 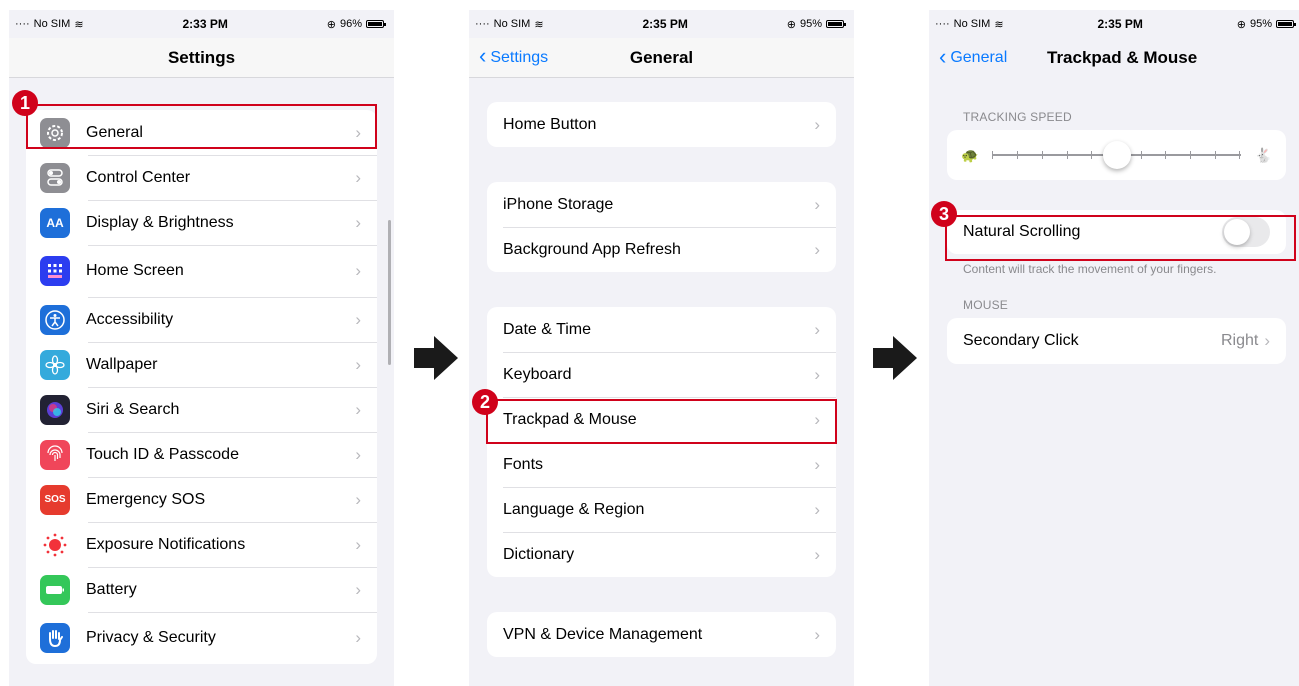 What do you see at coordinates (201, 544) in the screenshot?
I see `settings-item-exposure: Exposure Notifications ›` at bounding box center [201, 544].